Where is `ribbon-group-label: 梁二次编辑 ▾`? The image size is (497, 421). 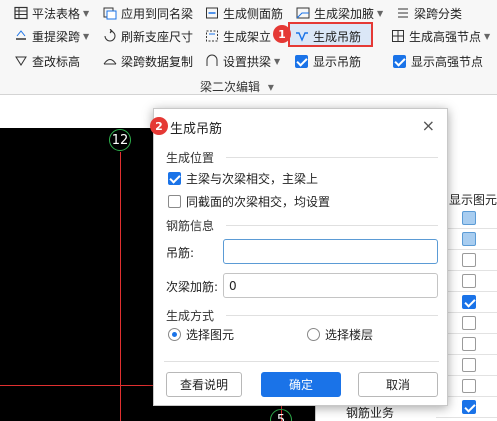
ribbon-group-label: 梁二次编辑 ▾ is located at coordinates (237, 86).